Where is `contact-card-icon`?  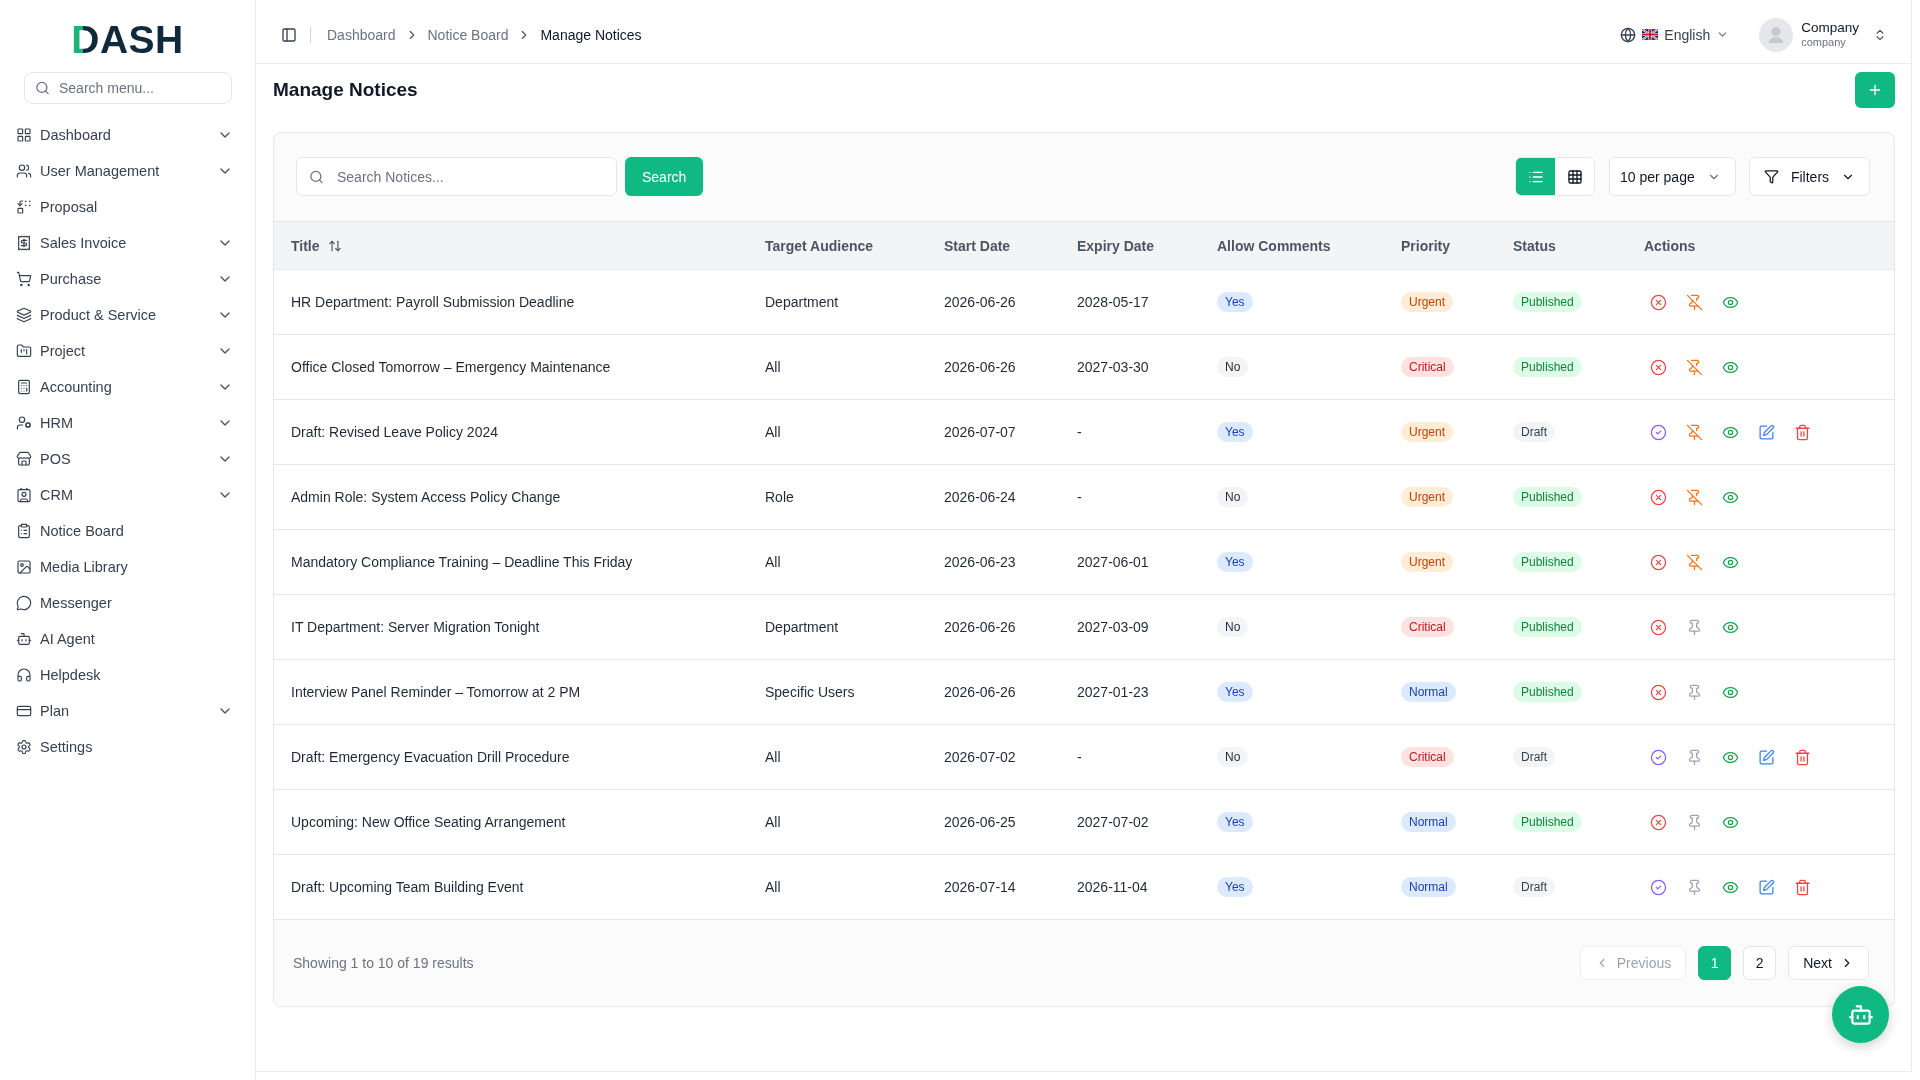
contact-card-icon is located at coordinates (24, 495).